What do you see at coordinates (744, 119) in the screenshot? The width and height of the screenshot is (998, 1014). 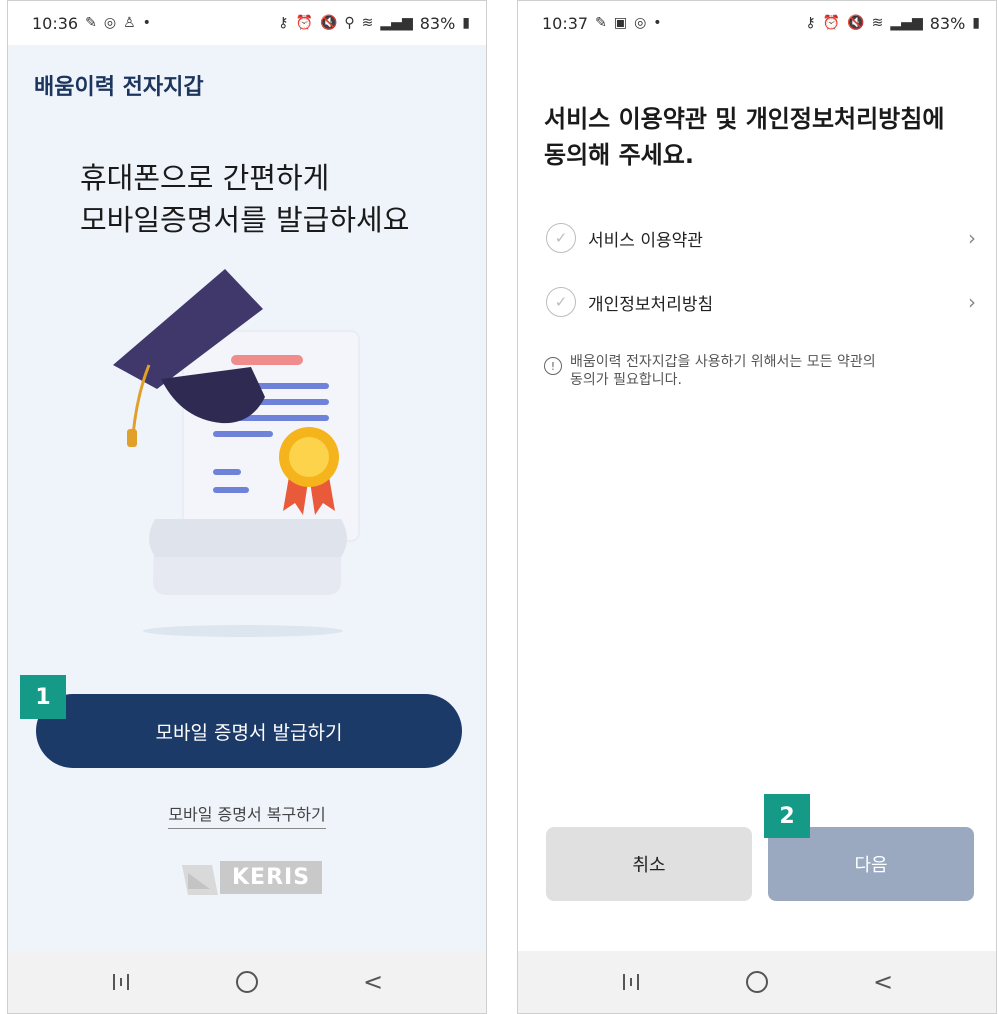 I see `terms-title-line-1: 서비스 이용약관 및 개인정보처리방침에` at bounding box center [744, 119].